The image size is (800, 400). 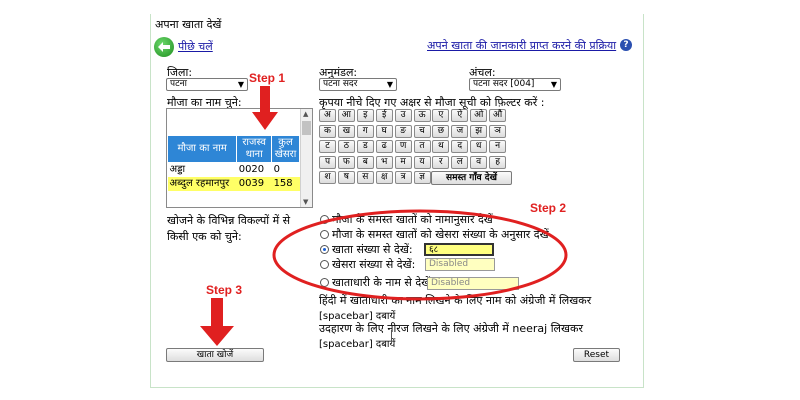 What do you see at coordinates (403, 131) in the screenshot?
I see `alphabet-key: ङ` at bounding box center [403, 131].